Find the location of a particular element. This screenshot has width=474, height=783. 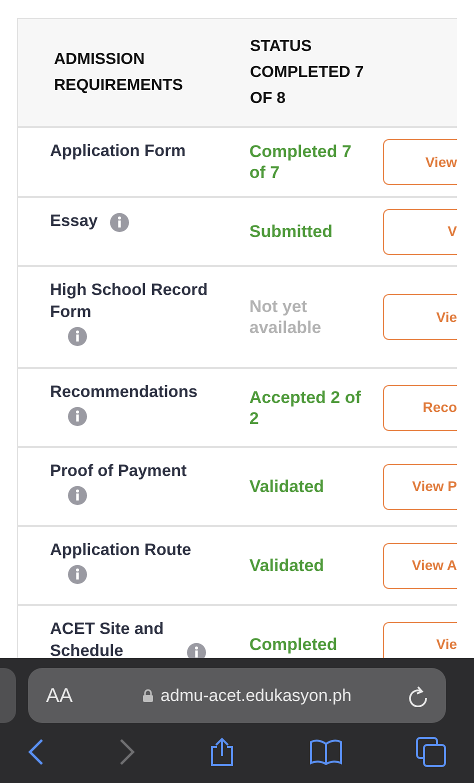

requirement-name: Recommendations is located at coordinates (124, 392).